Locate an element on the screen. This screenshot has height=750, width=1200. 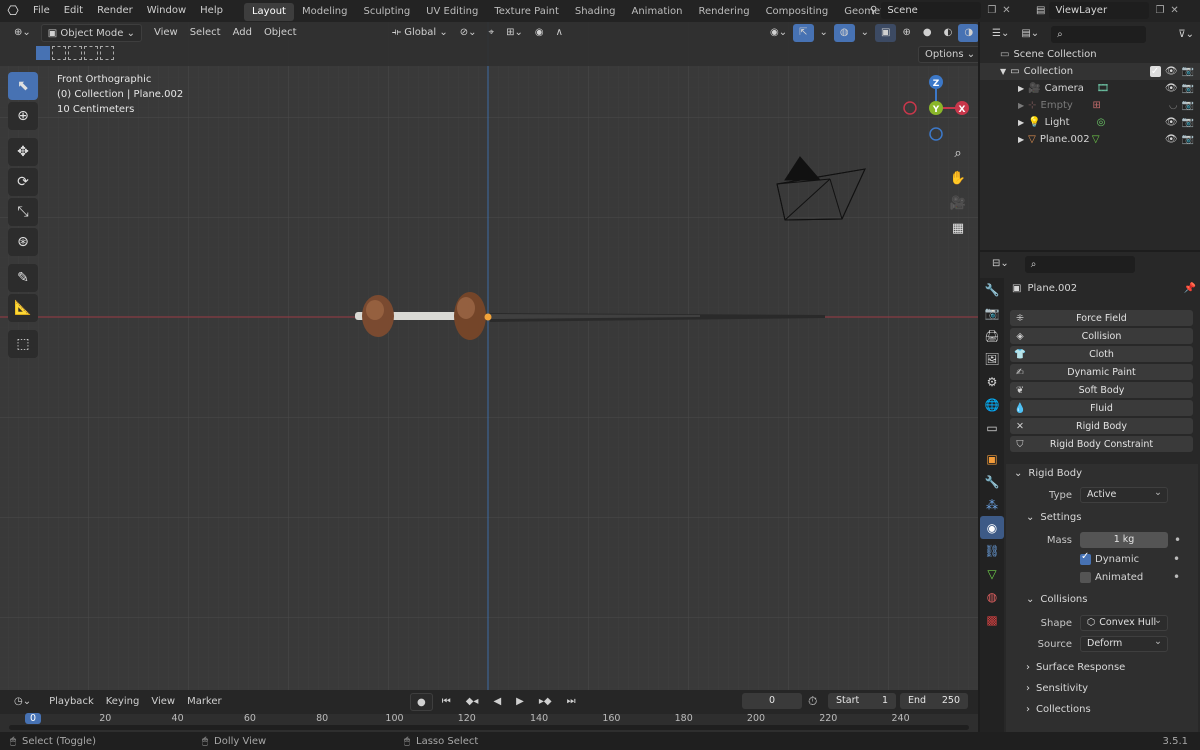
timeline-menu-playback: Playback is located at coordinates (71, 702).